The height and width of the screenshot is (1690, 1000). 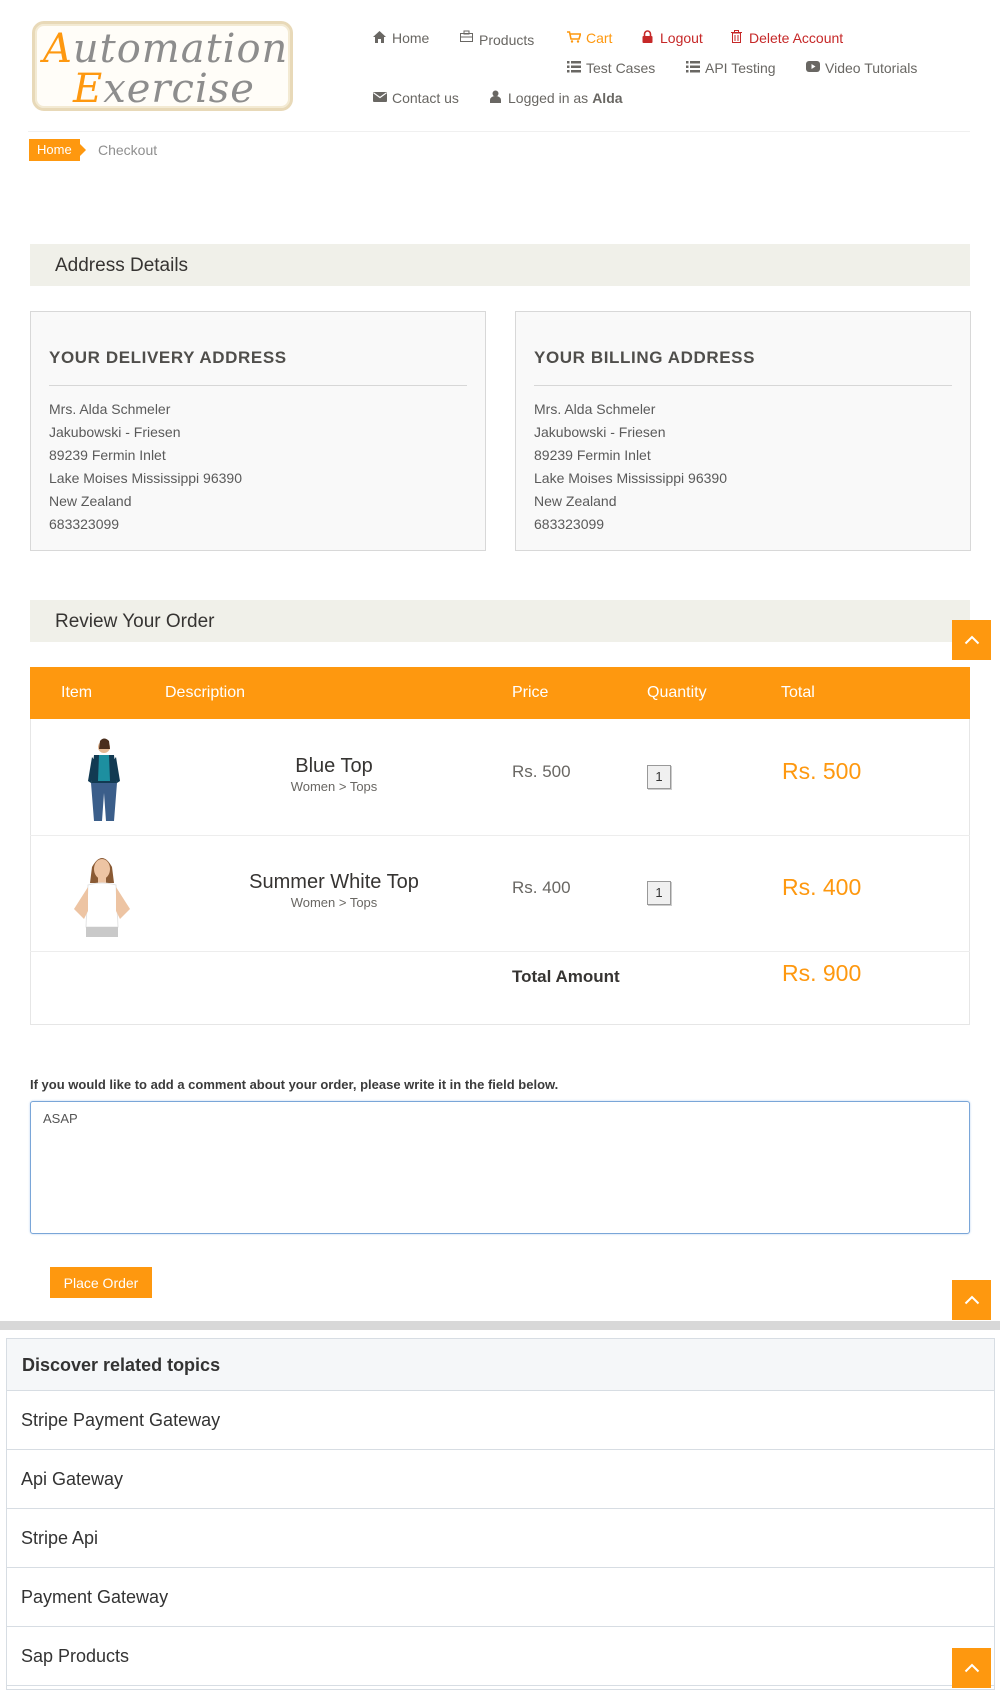 What do you see at coordinates (500, 1420) in the screenshot?
I see `related-topic-item: Stripe Payment Gateway` at bounding box center [500, 1420].